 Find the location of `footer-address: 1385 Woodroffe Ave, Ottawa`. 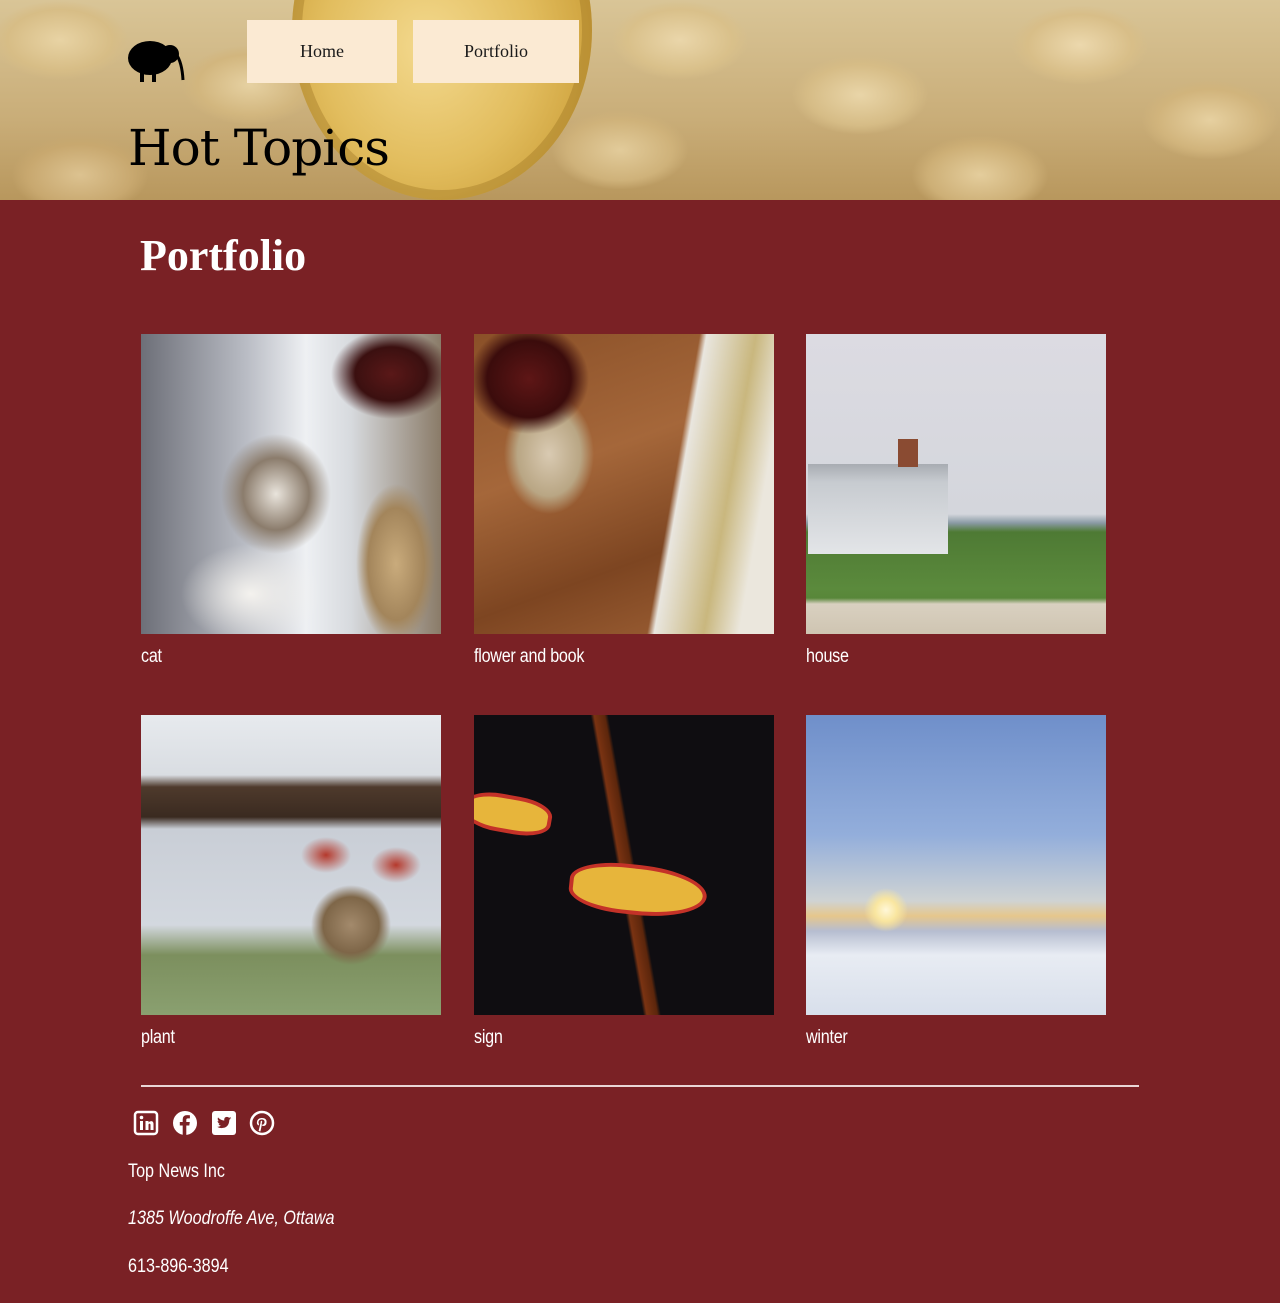

footer-address: 1385 Woodroffe Ave, Ottawa is located at coordinates (231, 1218).